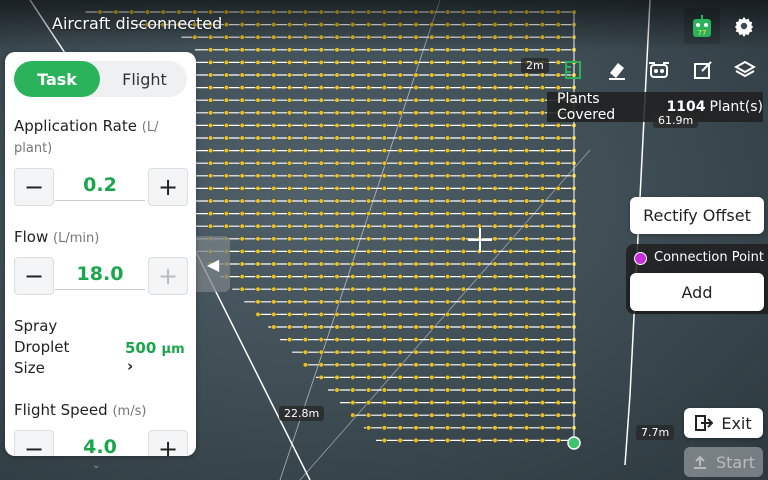 This screenshot has height=480, width=768. Describe the element at coordinates (160, 357) in the screenshot. I see `droplet-size-value: 500 μm ›` at that location.